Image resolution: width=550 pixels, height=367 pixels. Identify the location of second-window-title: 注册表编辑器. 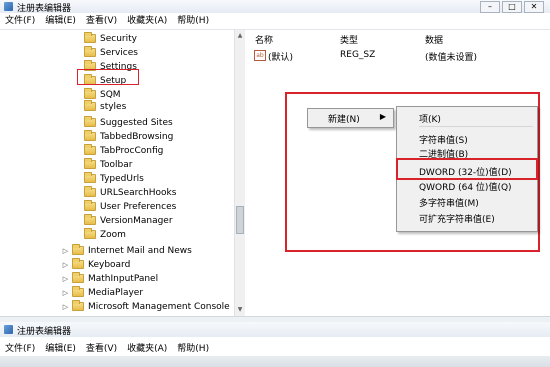
(44, 332).